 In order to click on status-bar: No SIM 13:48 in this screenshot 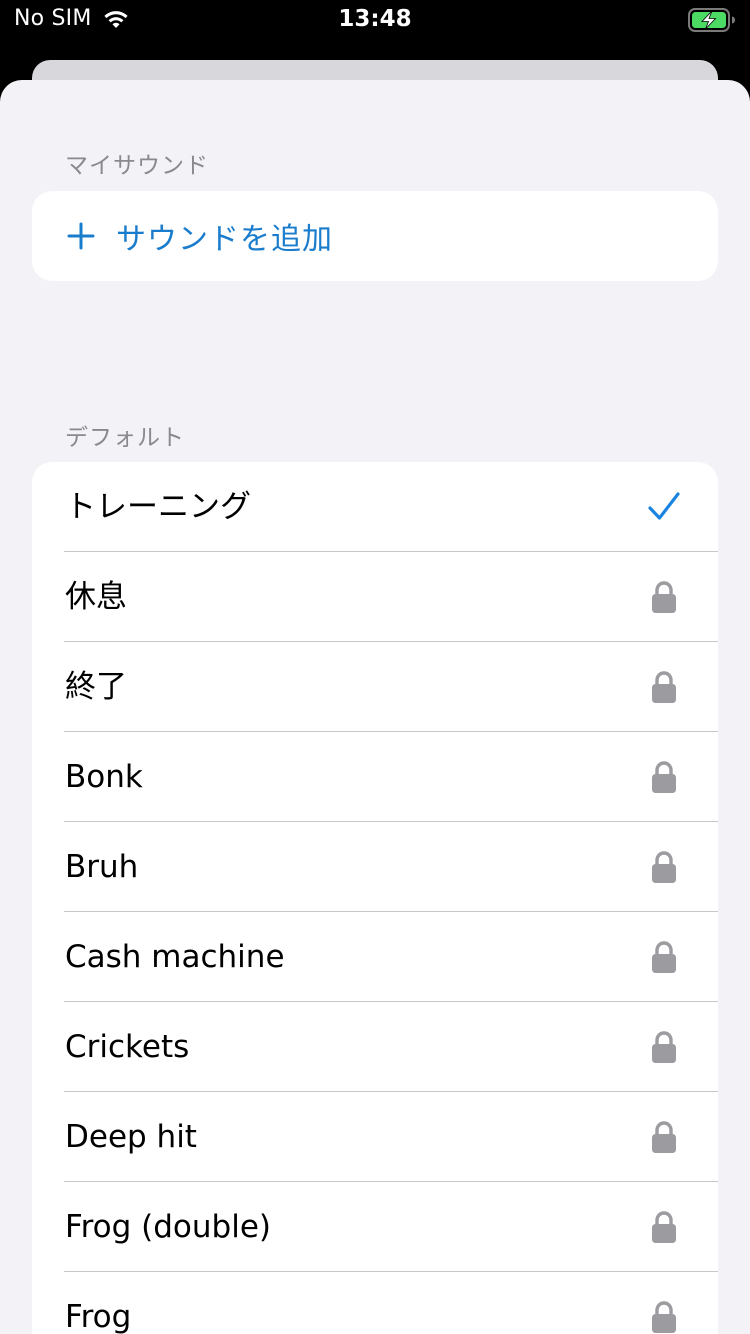, I will do `click(375, 21)`.